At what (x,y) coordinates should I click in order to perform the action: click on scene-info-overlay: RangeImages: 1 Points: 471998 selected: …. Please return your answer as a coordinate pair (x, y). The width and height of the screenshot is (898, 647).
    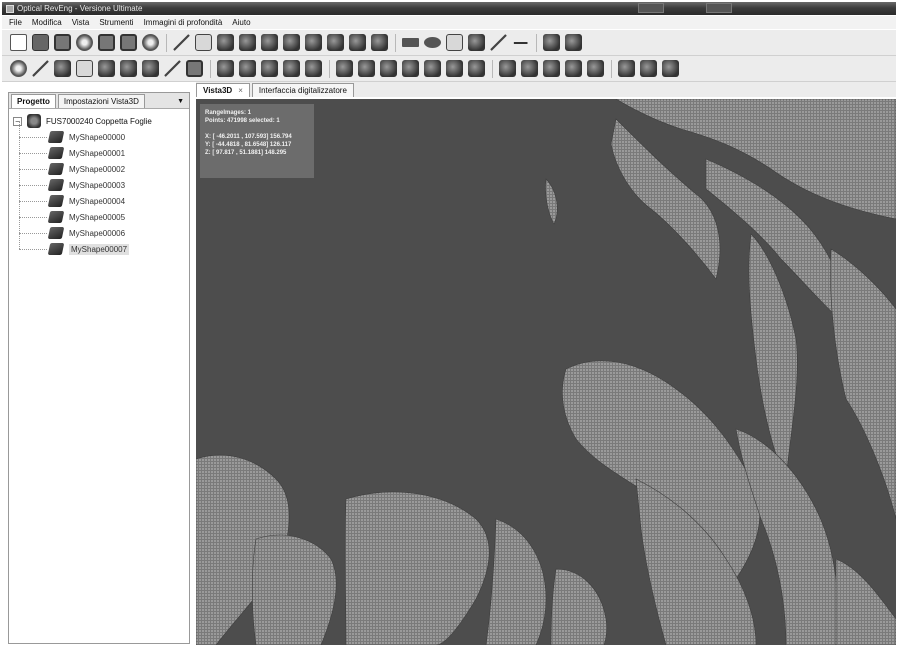
    Looking at the image, I should click on (257, 141).